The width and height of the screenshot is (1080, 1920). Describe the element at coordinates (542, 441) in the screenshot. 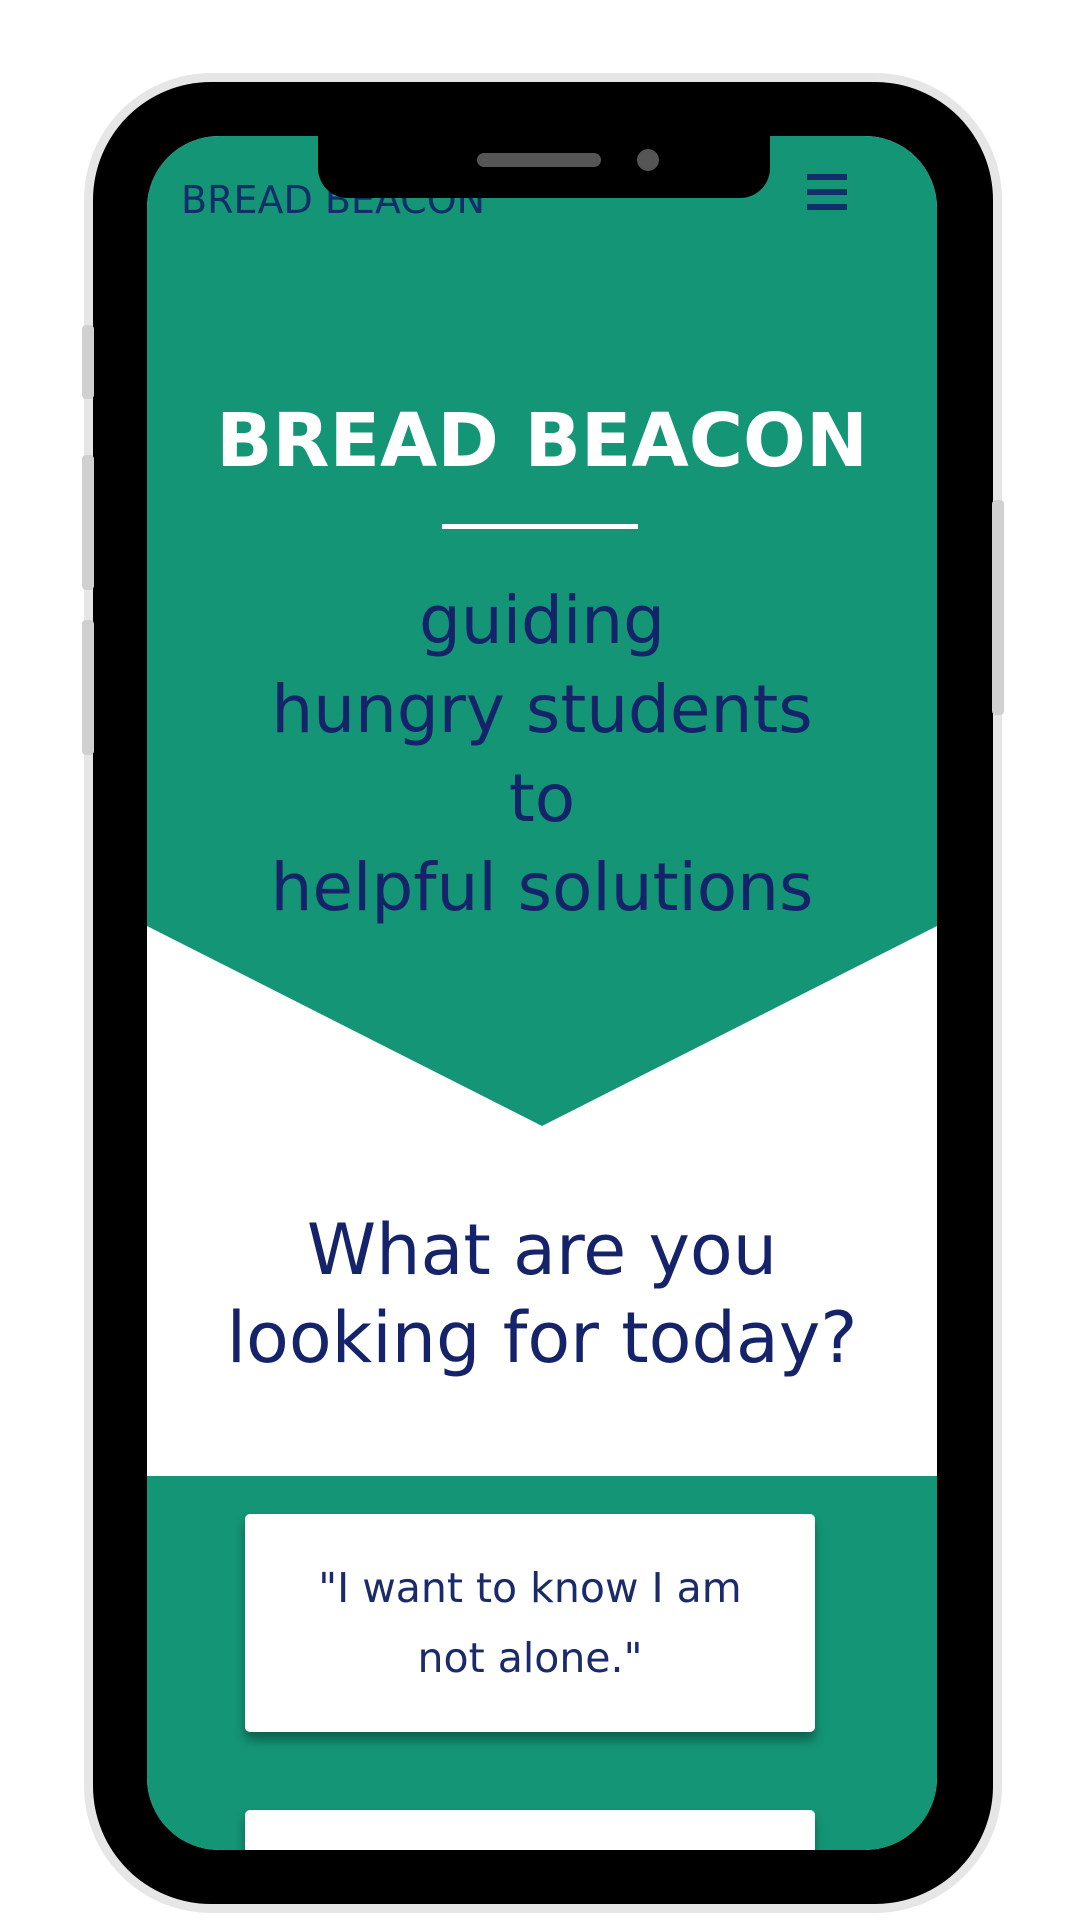

I see `hero-title: BREAD BEACON` at that location.